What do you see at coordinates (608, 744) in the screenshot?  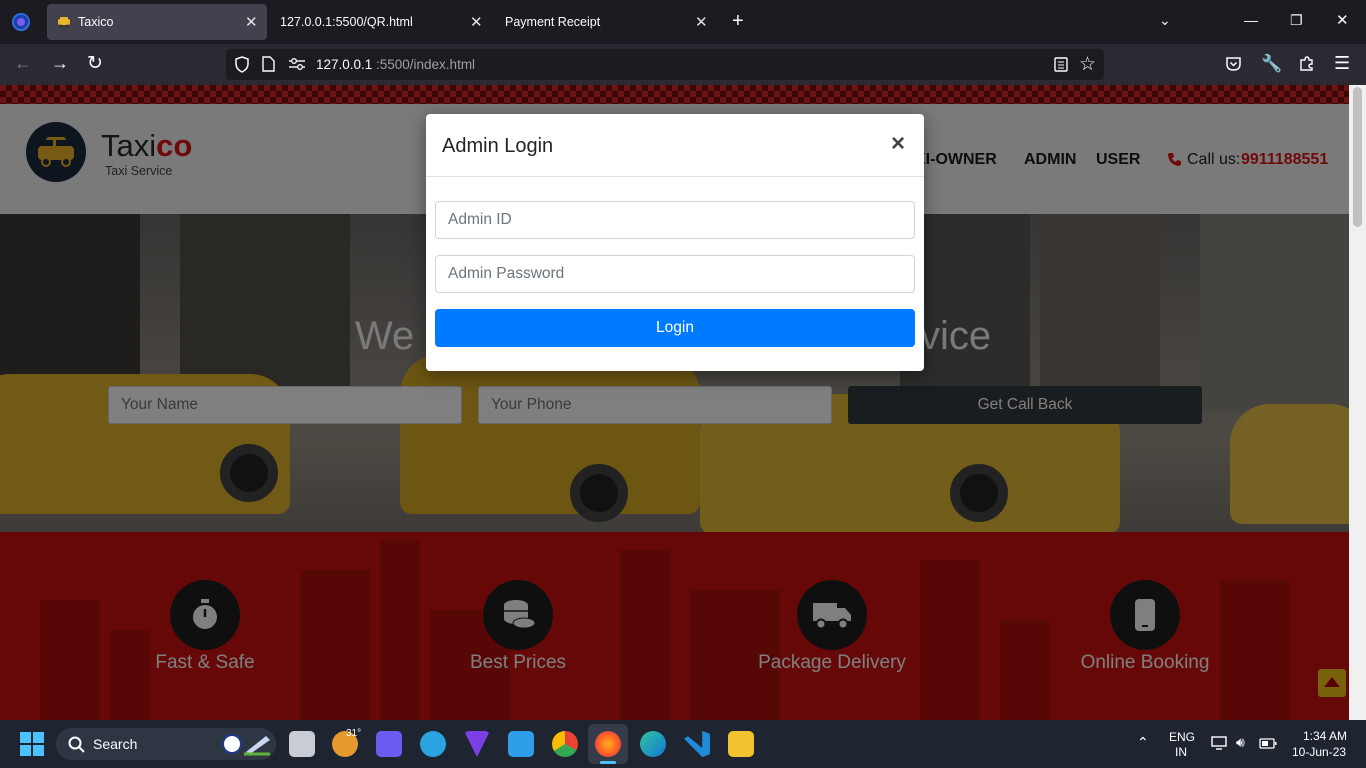 I see `firefox-taskbar-icon` at bounding box center [608, 744].